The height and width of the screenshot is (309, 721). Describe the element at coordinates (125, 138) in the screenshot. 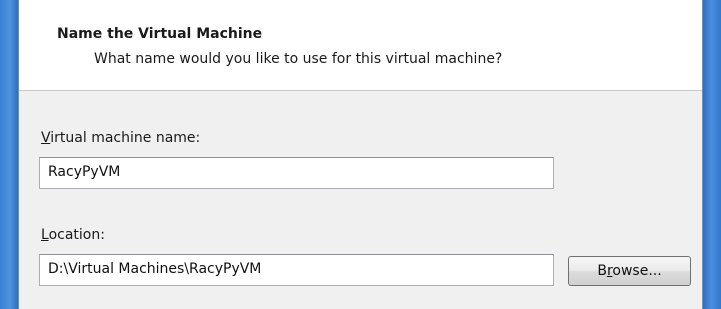

I see `vm-name-label-text: irtual machine name:` at that location.